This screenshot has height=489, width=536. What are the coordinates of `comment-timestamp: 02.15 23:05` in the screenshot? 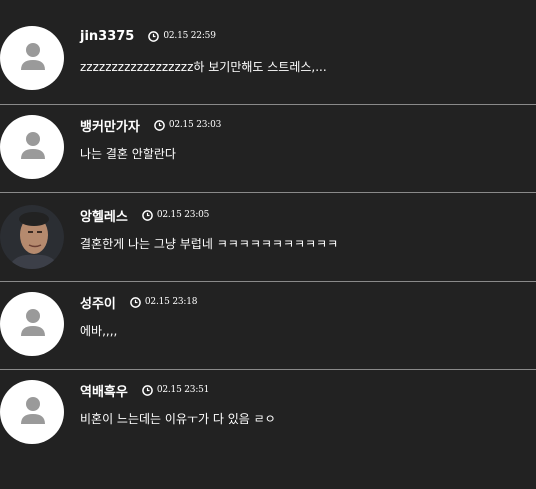 It's located at (183, 215).